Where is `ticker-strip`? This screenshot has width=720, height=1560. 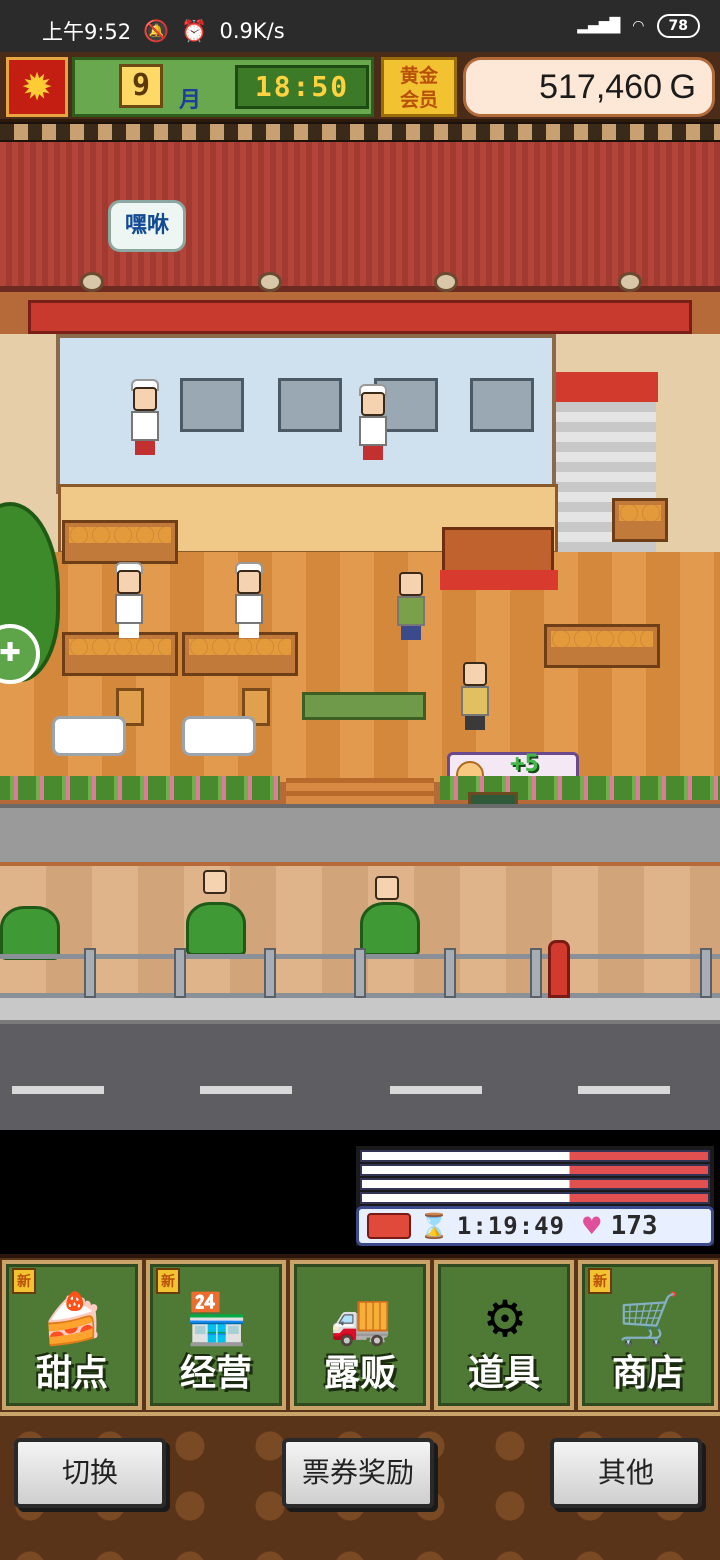 ticker-strip is located at coordinates (360, 132).